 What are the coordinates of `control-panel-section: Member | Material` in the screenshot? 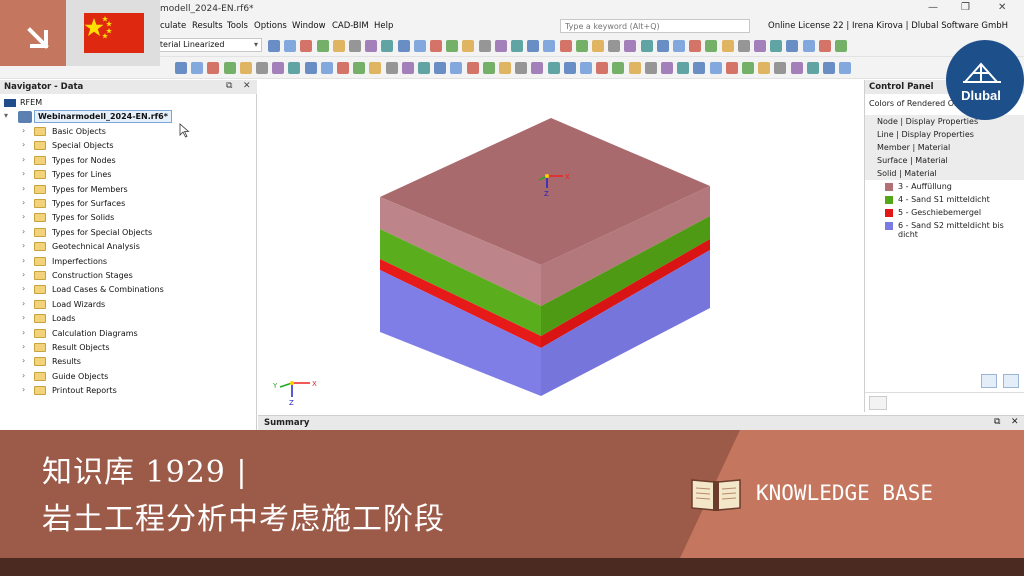 It's located at (944, 147).